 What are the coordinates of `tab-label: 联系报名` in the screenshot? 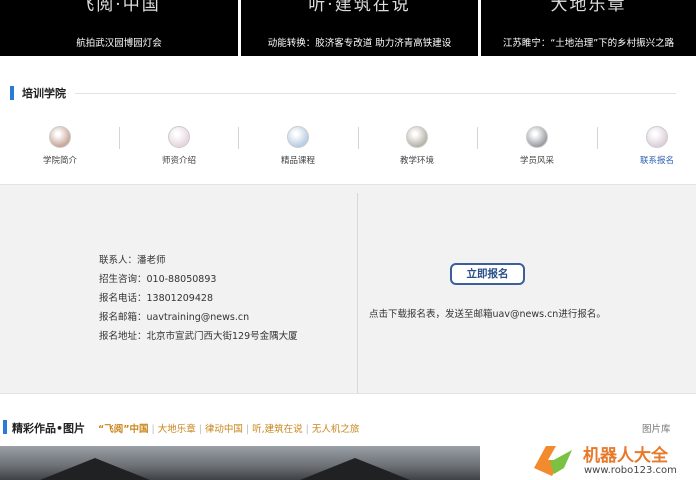 It's located at (656, 161).